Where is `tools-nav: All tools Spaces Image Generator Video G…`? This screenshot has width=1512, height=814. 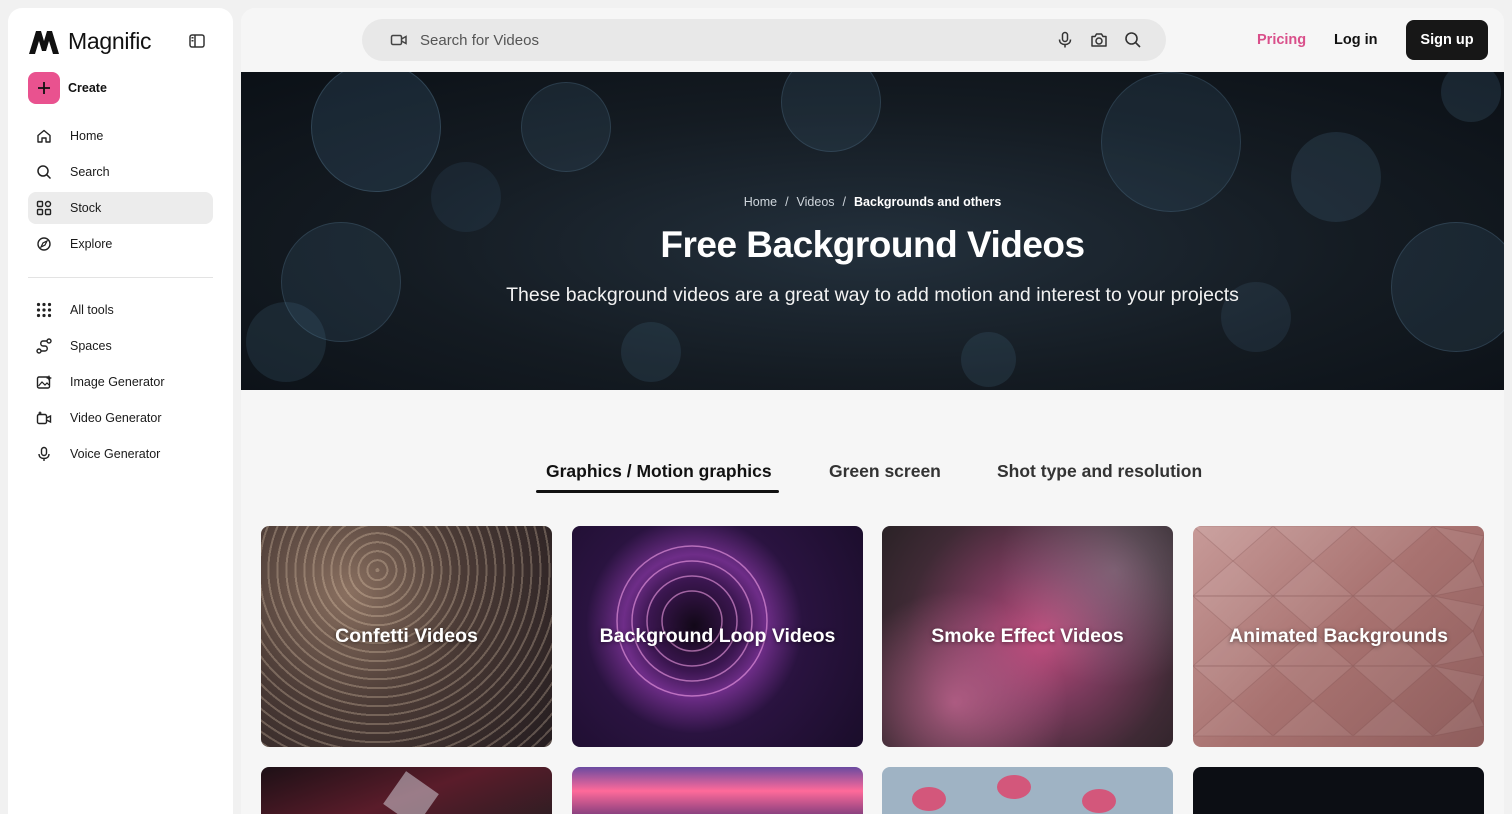
tools-nav: All tools Spaces Image Generator Video G… is located at coordinates (120, 384).